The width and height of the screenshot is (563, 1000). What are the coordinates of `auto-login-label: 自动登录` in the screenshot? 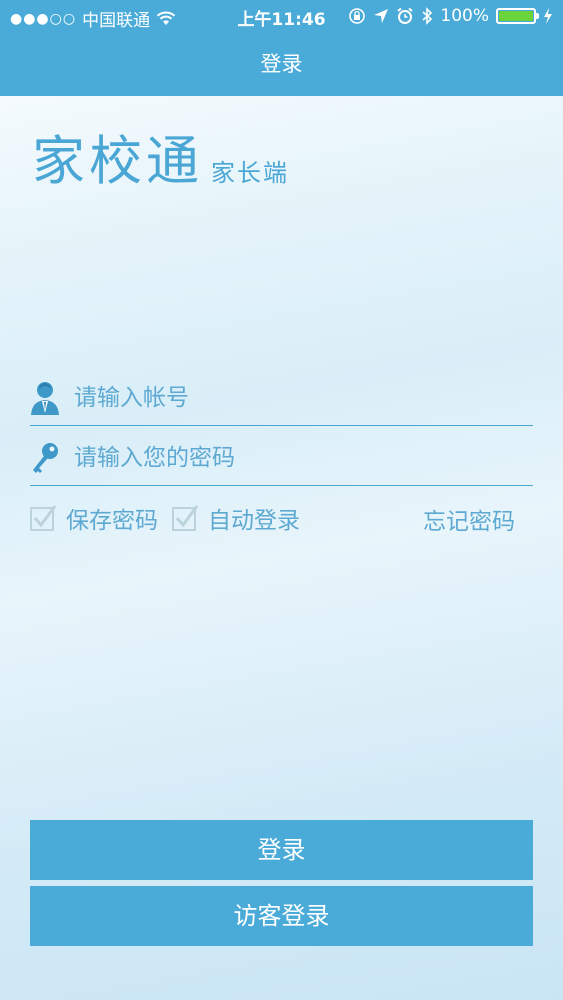 It's located at (254, 521).